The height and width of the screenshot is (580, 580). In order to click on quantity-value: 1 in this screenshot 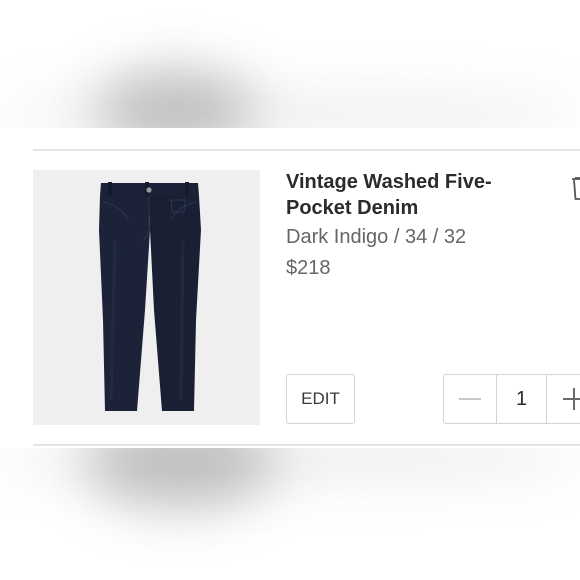, I will do `click(521, 399)`.